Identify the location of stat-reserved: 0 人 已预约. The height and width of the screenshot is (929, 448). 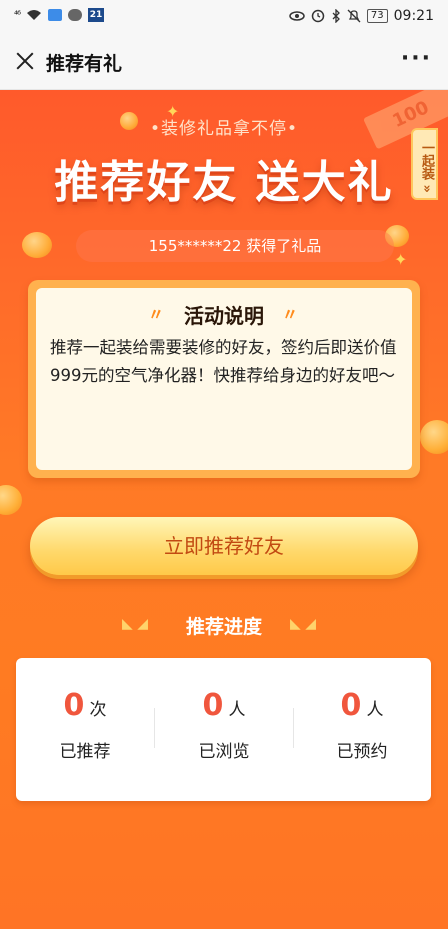
(362, 725).